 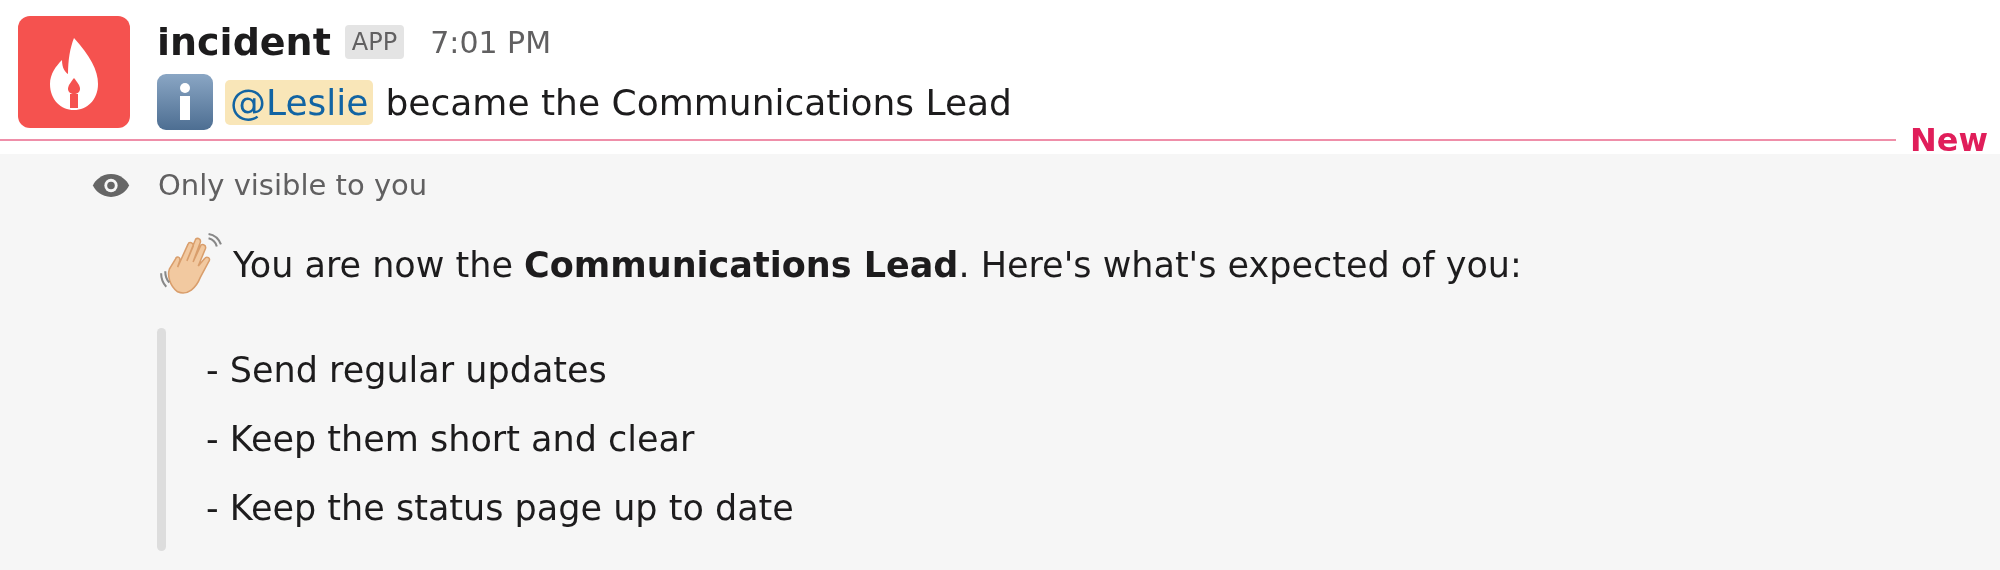 I want to click on message-time: 7:01 PM, so click(x=491, y=42).